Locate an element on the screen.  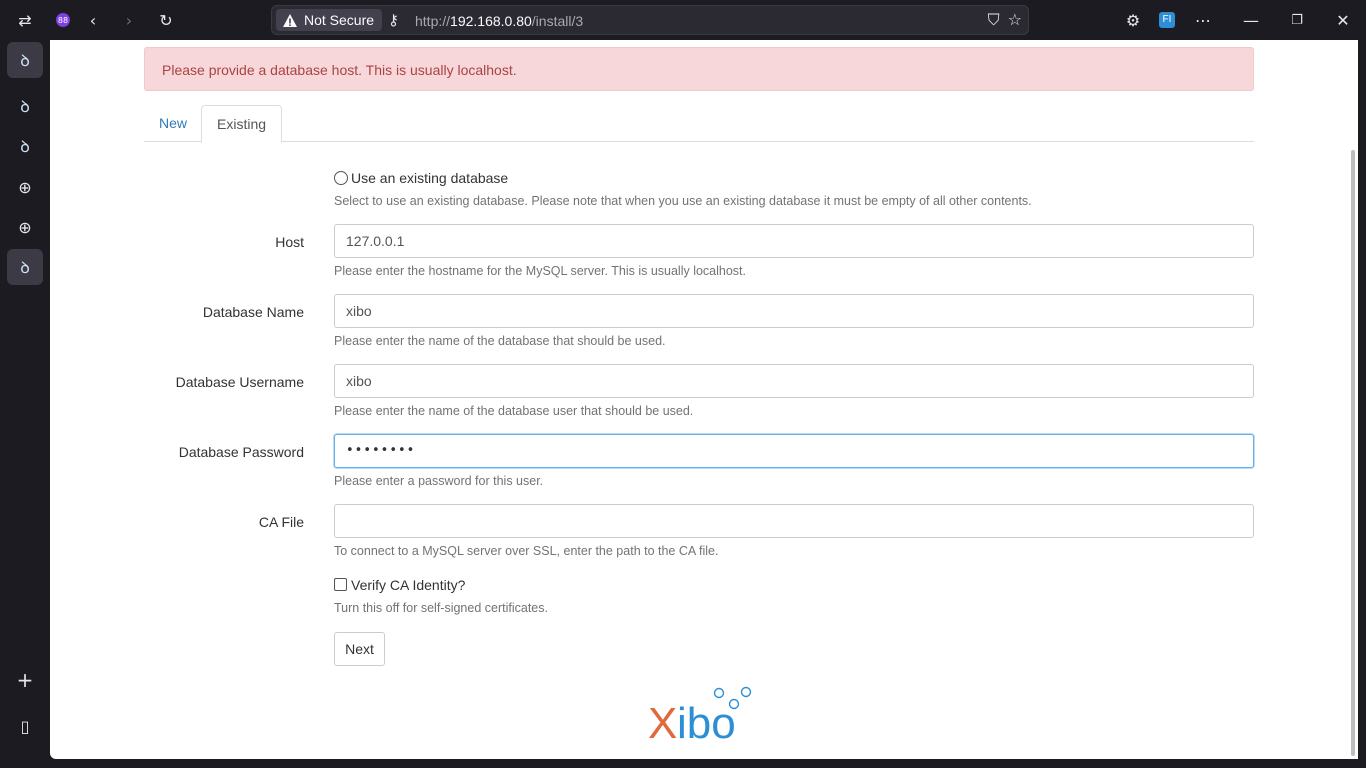
database-password-help: Please enter a password for this user. is located at coordinates (439, 481).